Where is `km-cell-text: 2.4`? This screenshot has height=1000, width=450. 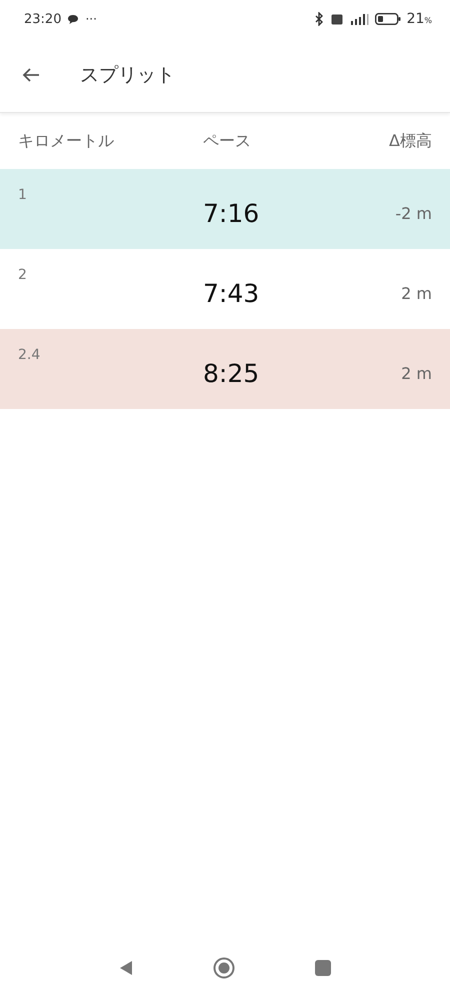
km-cell-text: 2.4 is located at coordinates (30, 356).